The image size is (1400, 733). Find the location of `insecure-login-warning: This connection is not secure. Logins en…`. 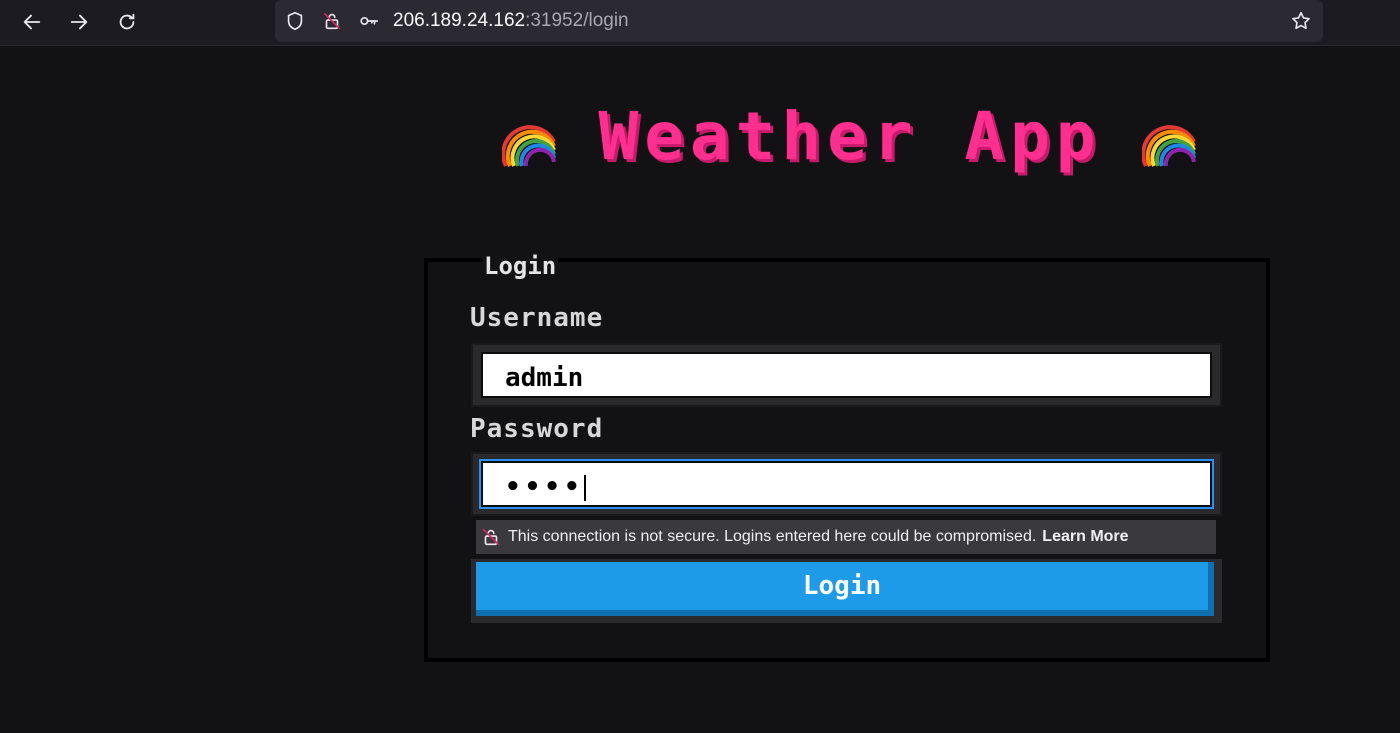

insecure-login-warning: This connection is not secure. Logins en… is located at coordinates (846, 537).